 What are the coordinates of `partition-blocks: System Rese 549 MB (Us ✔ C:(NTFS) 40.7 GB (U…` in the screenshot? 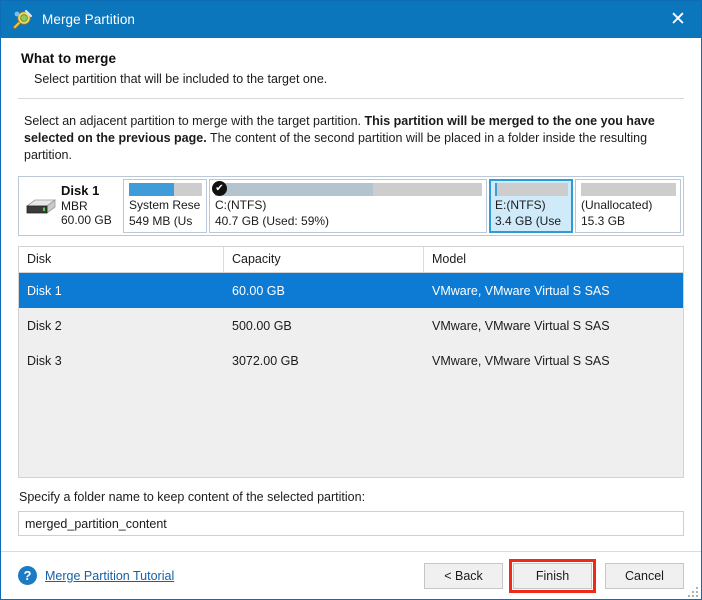 It's located at (402, 206).